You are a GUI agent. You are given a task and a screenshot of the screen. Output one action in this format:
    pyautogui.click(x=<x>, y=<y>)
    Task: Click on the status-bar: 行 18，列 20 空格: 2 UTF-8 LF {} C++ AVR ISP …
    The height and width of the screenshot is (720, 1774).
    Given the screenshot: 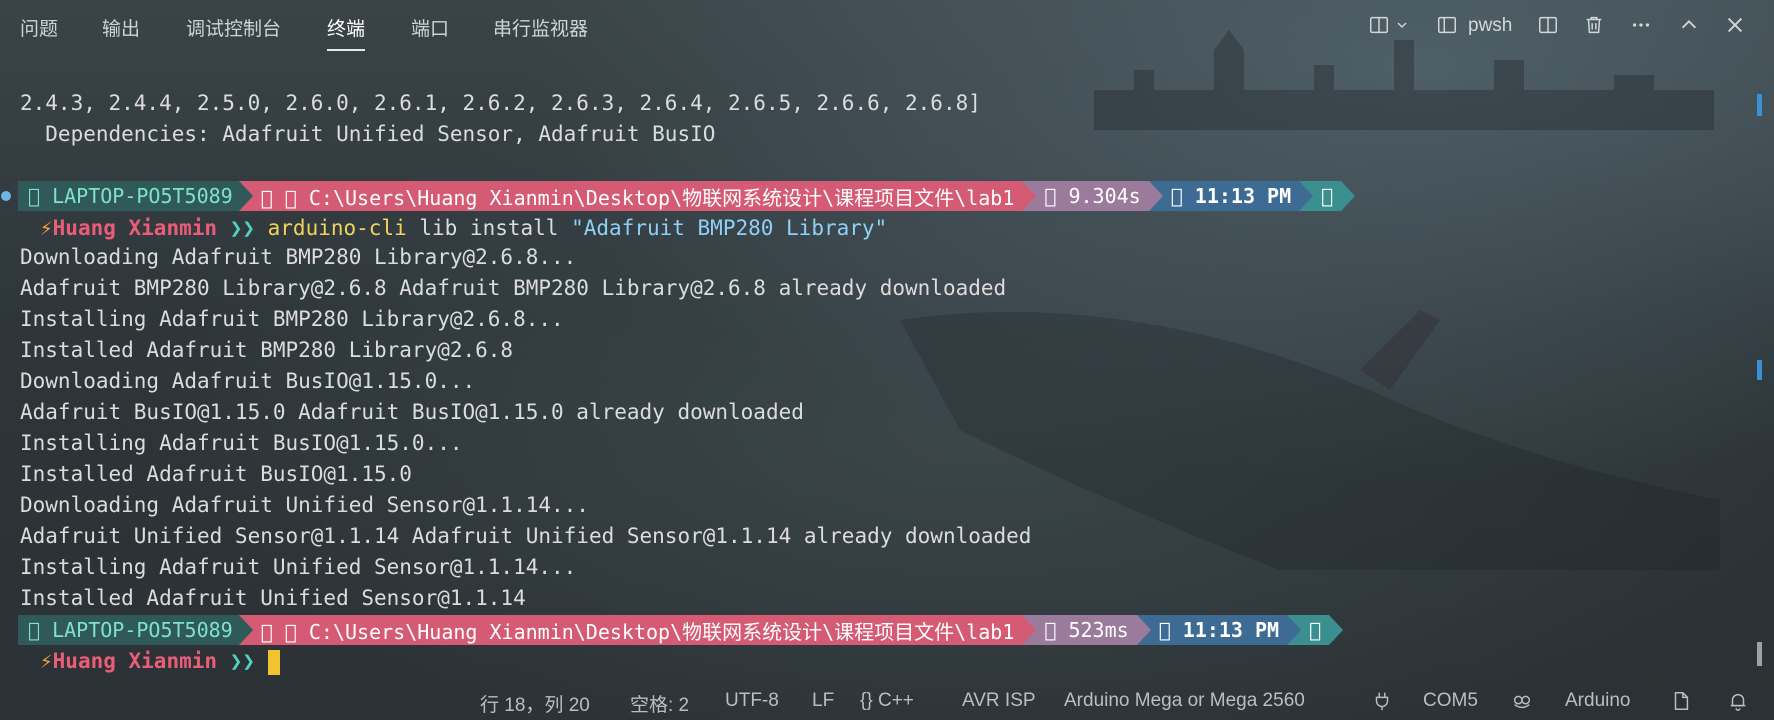 What is the action you would take?
    pyautogui.click(x=887, y=701)
    